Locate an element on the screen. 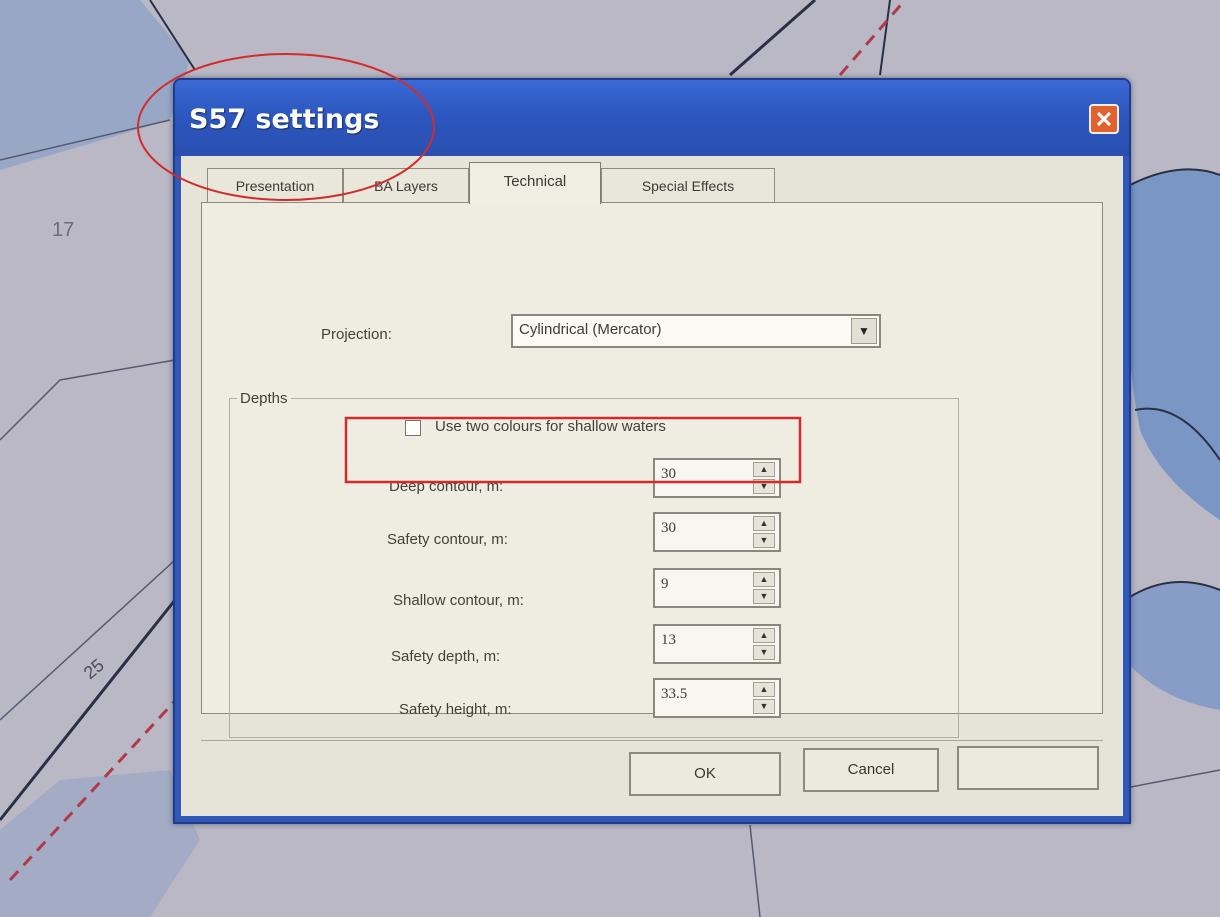  tab-ba-layers: BA Layers is located at coordinates (406, 185).